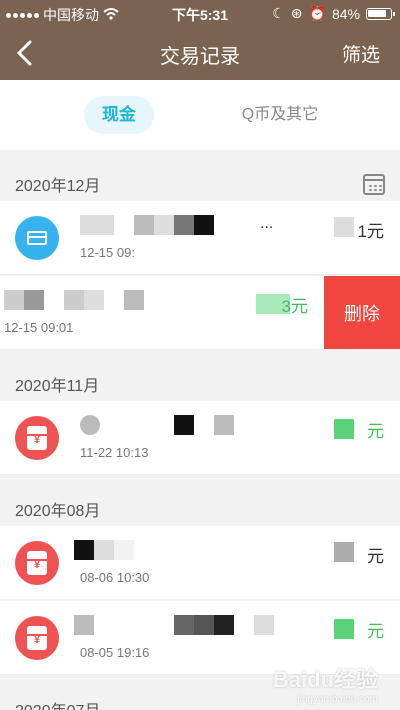  Describe the element at coordinates (57, 703) in the screenshot. I see `month-label: 2020年07月` at that location.